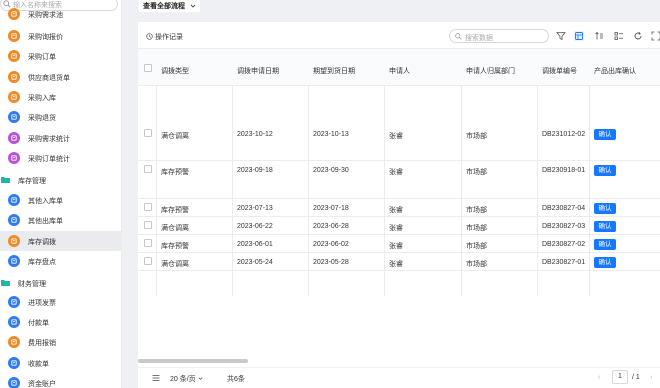  What do you see at coordinates (169, 6) in the screenshot?
I see `view-select-dropdown: 查看全部流程` at bounding box center [169, 6].